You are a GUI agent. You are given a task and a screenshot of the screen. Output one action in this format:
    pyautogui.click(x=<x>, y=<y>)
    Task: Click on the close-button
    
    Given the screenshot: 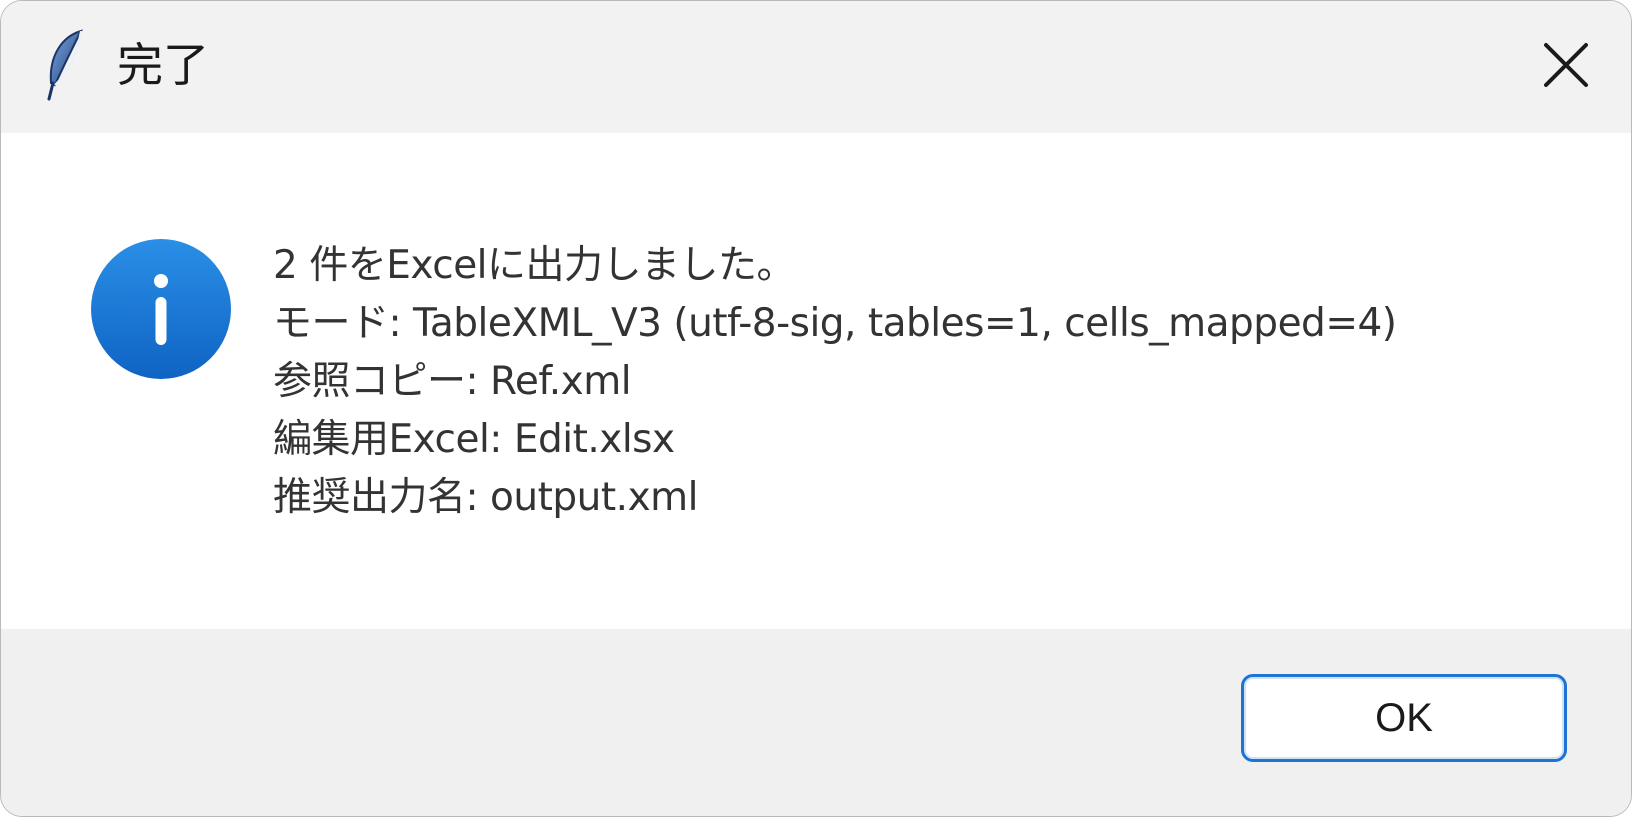 What is the action you would take?
    pyautogui.click(x=1566, y=67)
    